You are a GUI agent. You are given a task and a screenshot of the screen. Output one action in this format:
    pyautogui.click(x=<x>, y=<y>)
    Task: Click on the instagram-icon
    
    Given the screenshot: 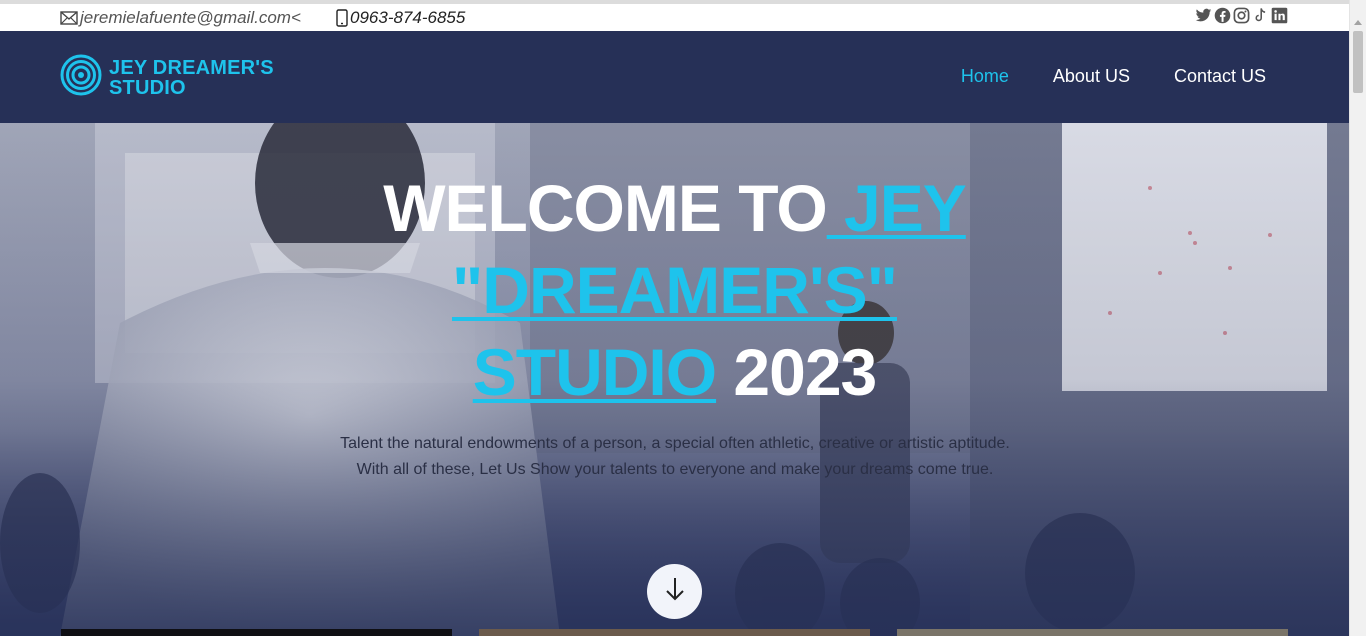 What is the action you would take?
    pyautogui.click(x=1241, y=15)
    